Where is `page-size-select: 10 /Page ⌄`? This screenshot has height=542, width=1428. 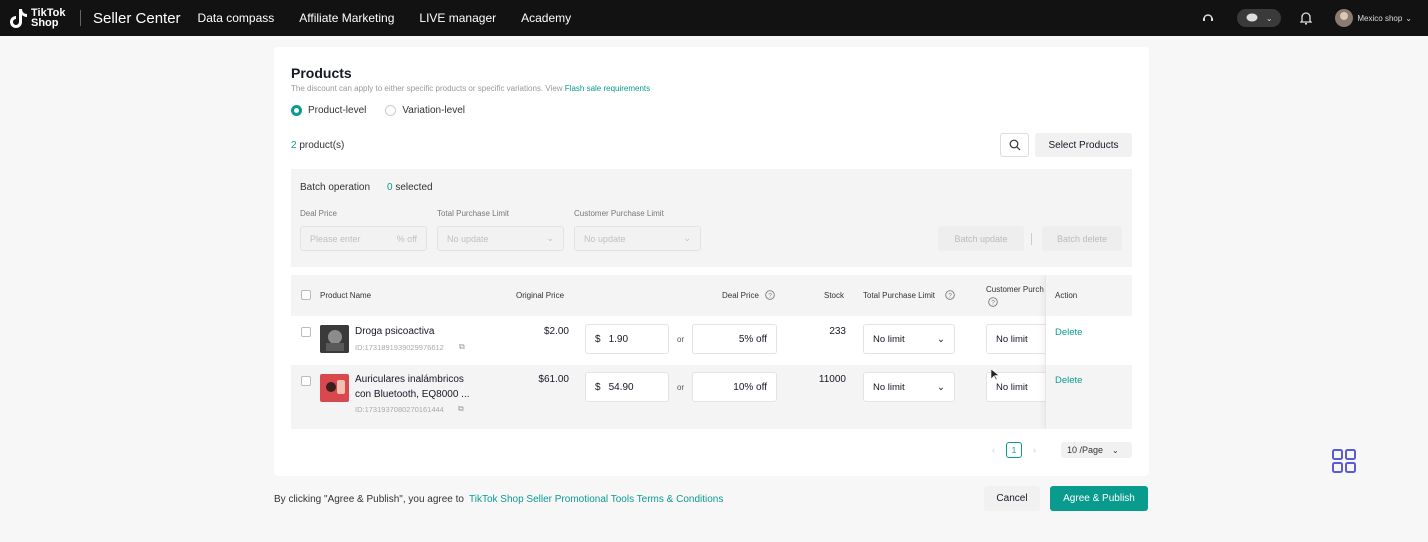 page-size-select: 10 /Page ⌄ is located at coordinates (1096, 450).